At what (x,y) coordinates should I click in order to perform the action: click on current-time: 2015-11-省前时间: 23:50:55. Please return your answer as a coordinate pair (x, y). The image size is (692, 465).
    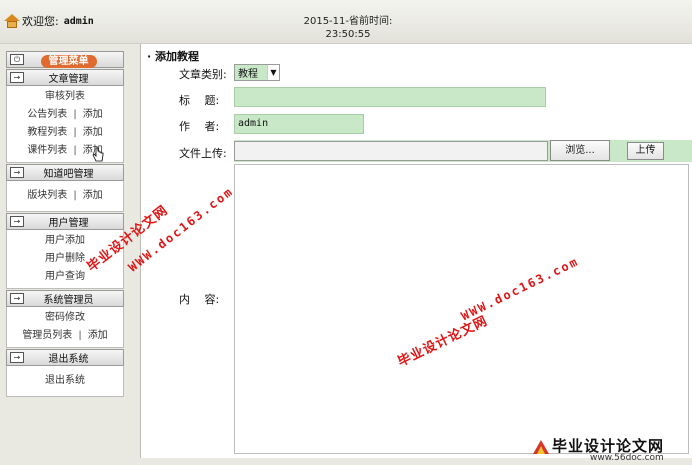
    Looking at the image, I should click on (348, 28).